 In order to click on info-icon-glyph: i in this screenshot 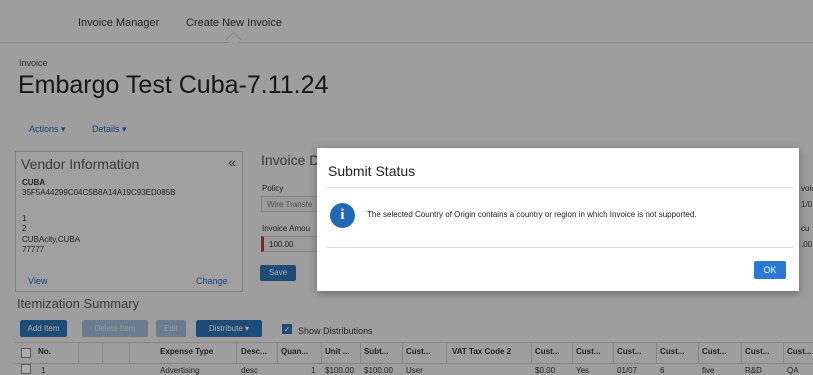, I will do `click(342, 215)`.